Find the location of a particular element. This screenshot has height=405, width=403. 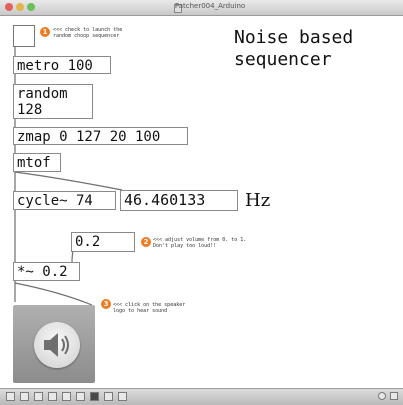

mtof-object: mtof is located at coordinates (37, 162).